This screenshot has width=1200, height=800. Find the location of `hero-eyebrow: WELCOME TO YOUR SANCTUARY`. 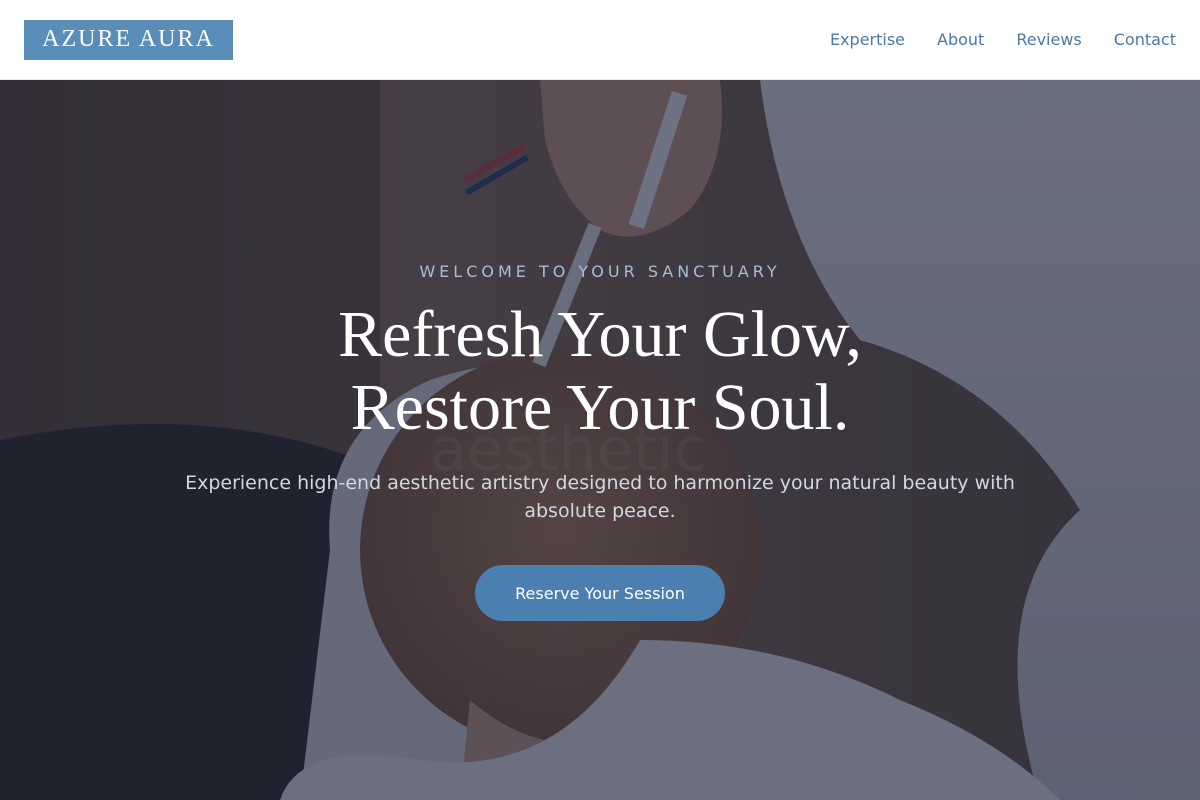

hero-eyebrow: WELCOME TO YOUR SANCTUARY is located at coordinates (600, 271).